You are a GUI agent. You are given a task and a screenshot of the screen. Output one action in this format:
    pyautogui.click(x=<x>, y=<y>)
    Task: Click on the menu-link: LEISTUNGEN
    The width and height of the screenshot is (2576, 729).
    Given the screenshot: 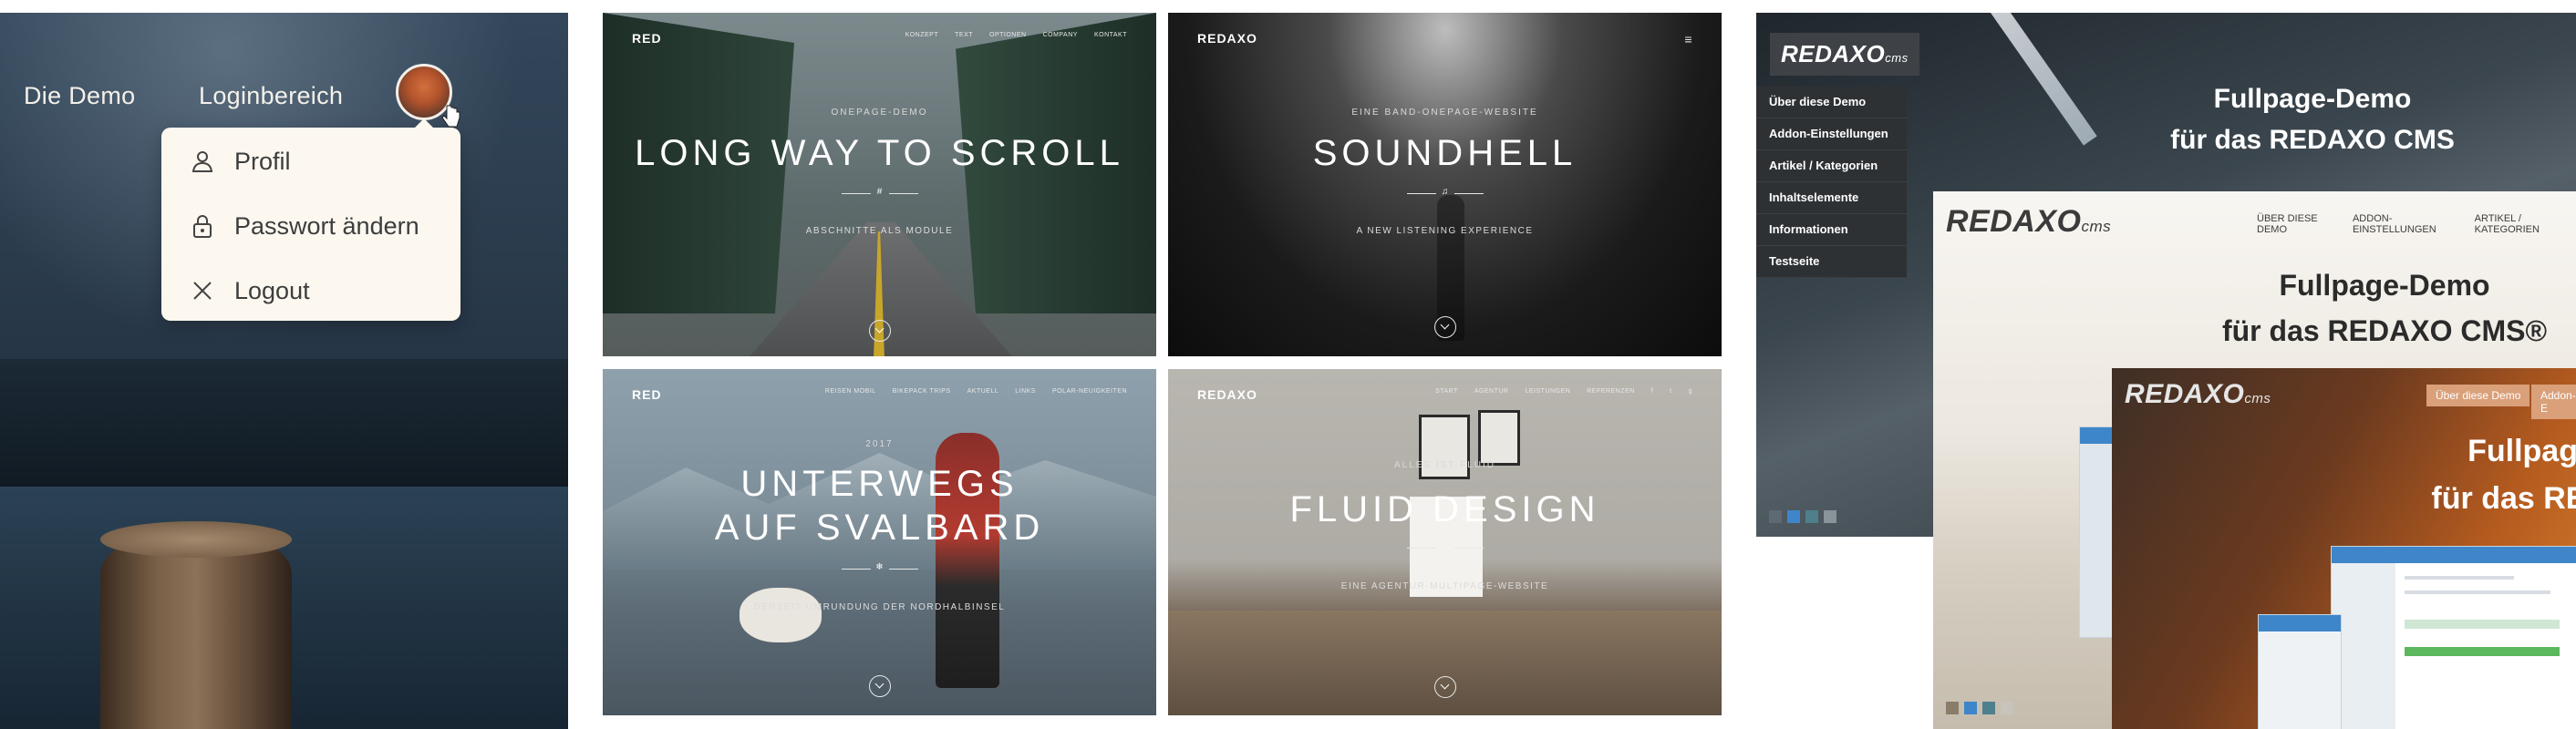 What is the action you would take?
    pyautogui.click(x=1548, y=391)
    